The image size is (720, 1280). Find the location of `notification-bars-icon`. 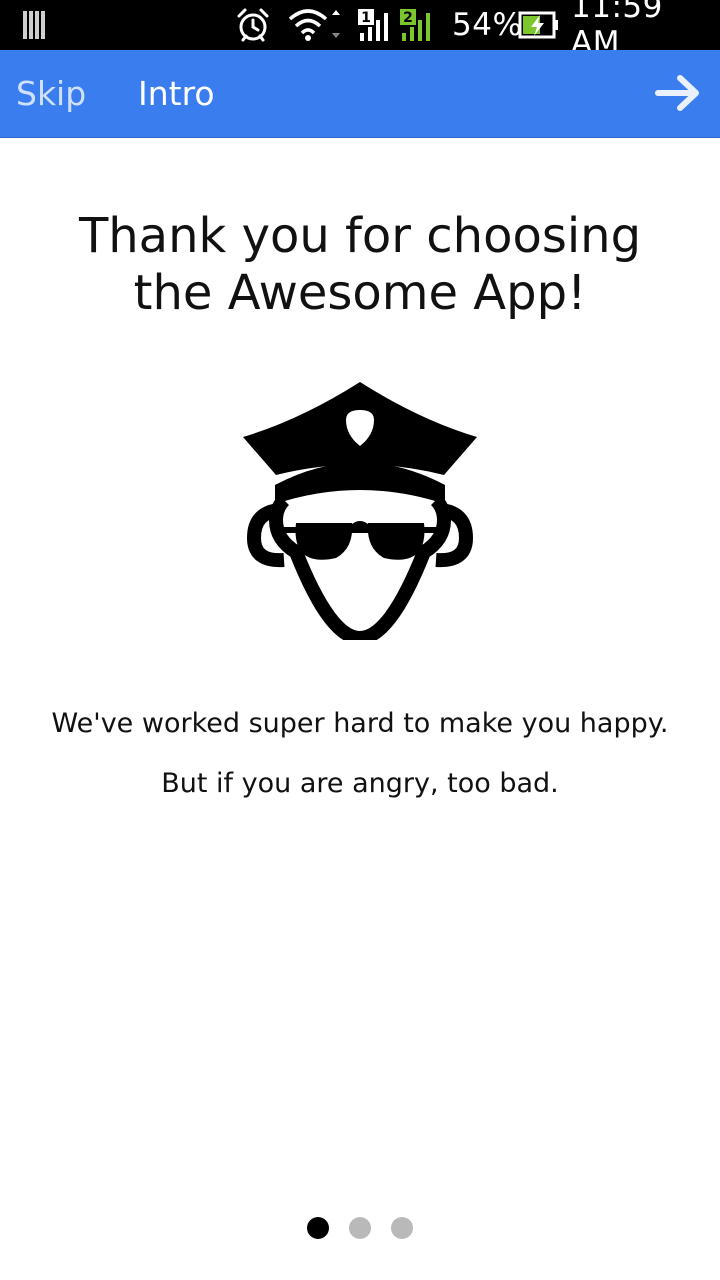

notification-bars-icon is located at coordinates (36, 25).